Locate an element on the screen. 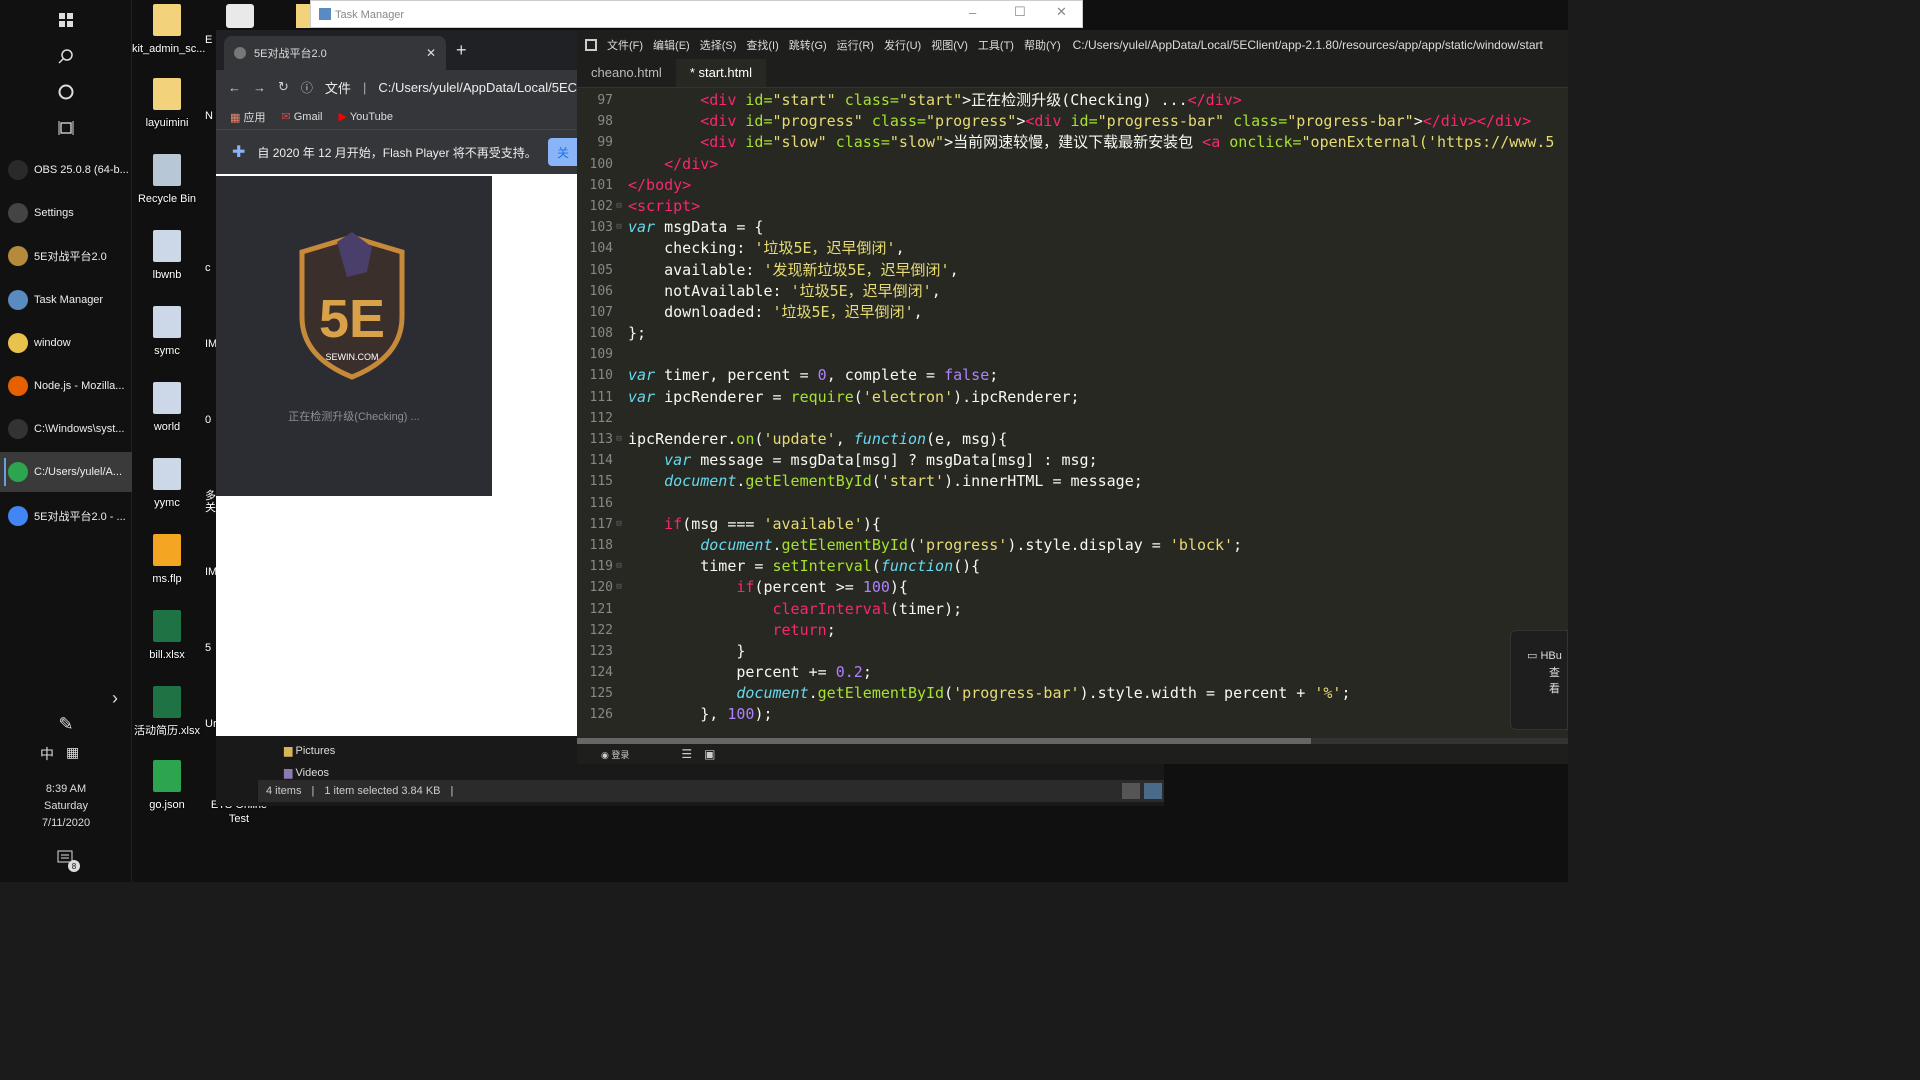  minimize-button: – is located at coordinates (972, 12).